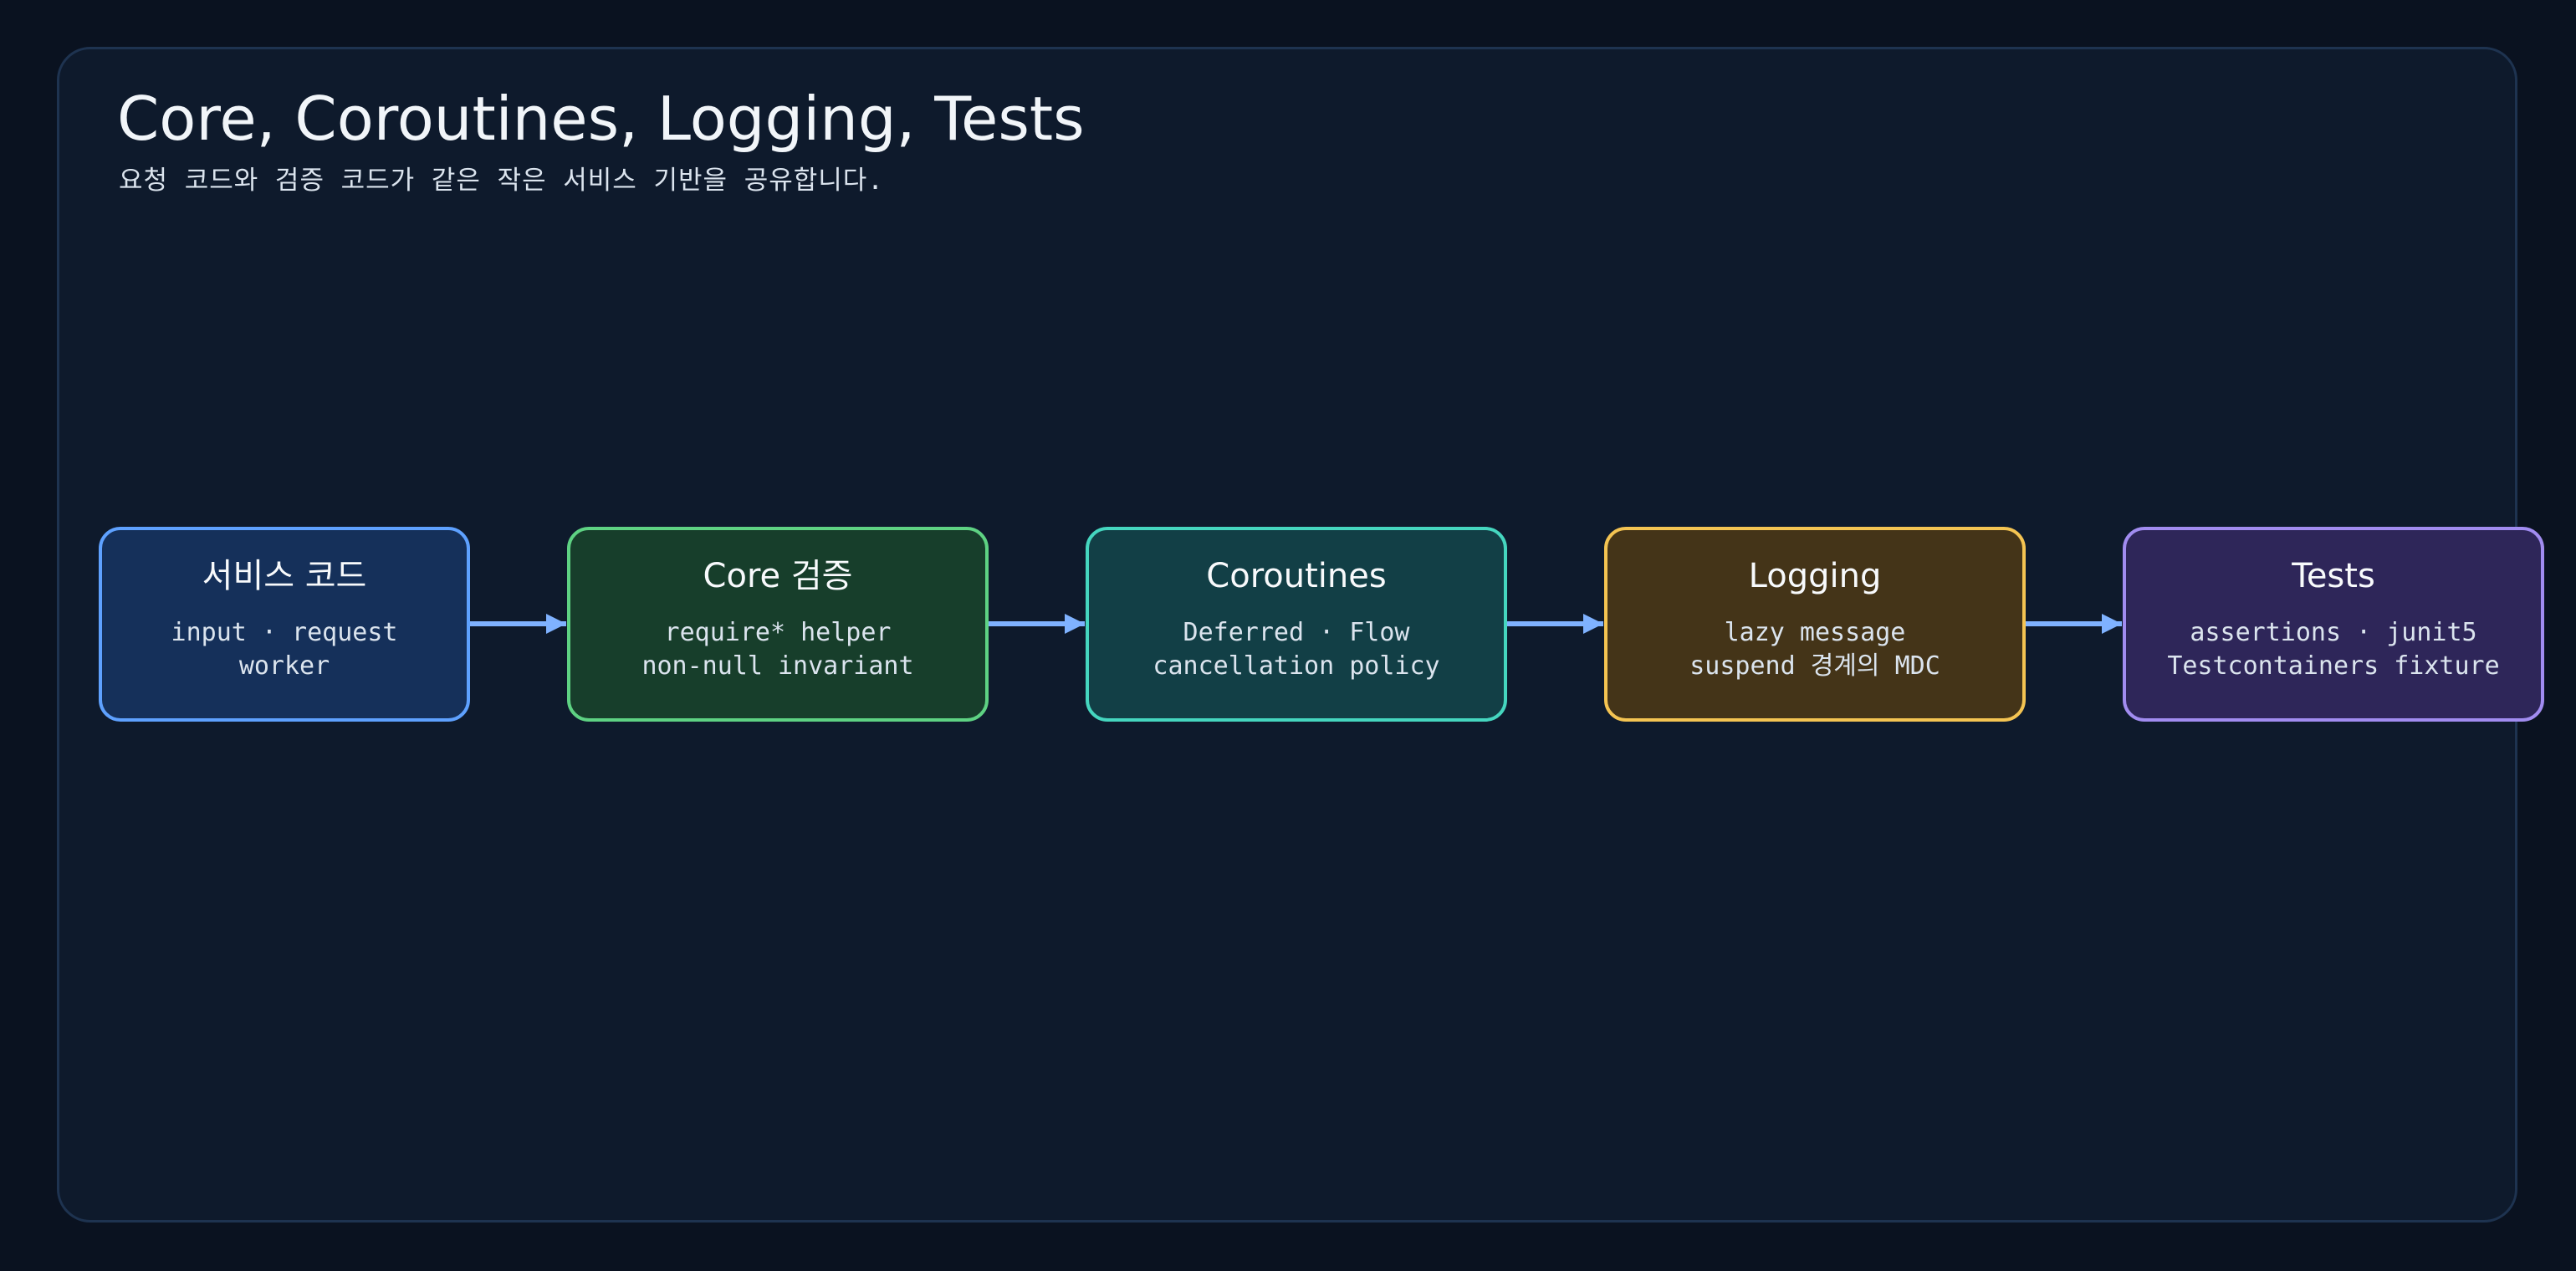 The width and height of the screenshot is (2576, 1271). What do you see at coordinates (777, 666) in the screenshot?
I see `node-detail: non-null invariant` at bounding box center [777, 666].